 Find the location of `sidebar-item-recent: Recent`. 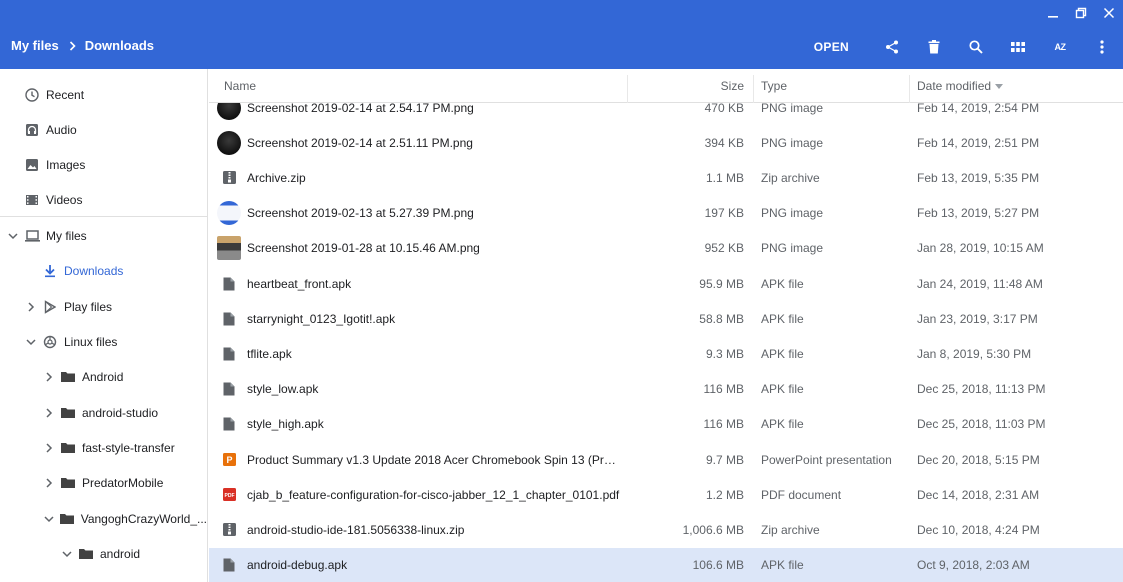

sidebar-item-recent: Recent is located at coordinates (103, 94).